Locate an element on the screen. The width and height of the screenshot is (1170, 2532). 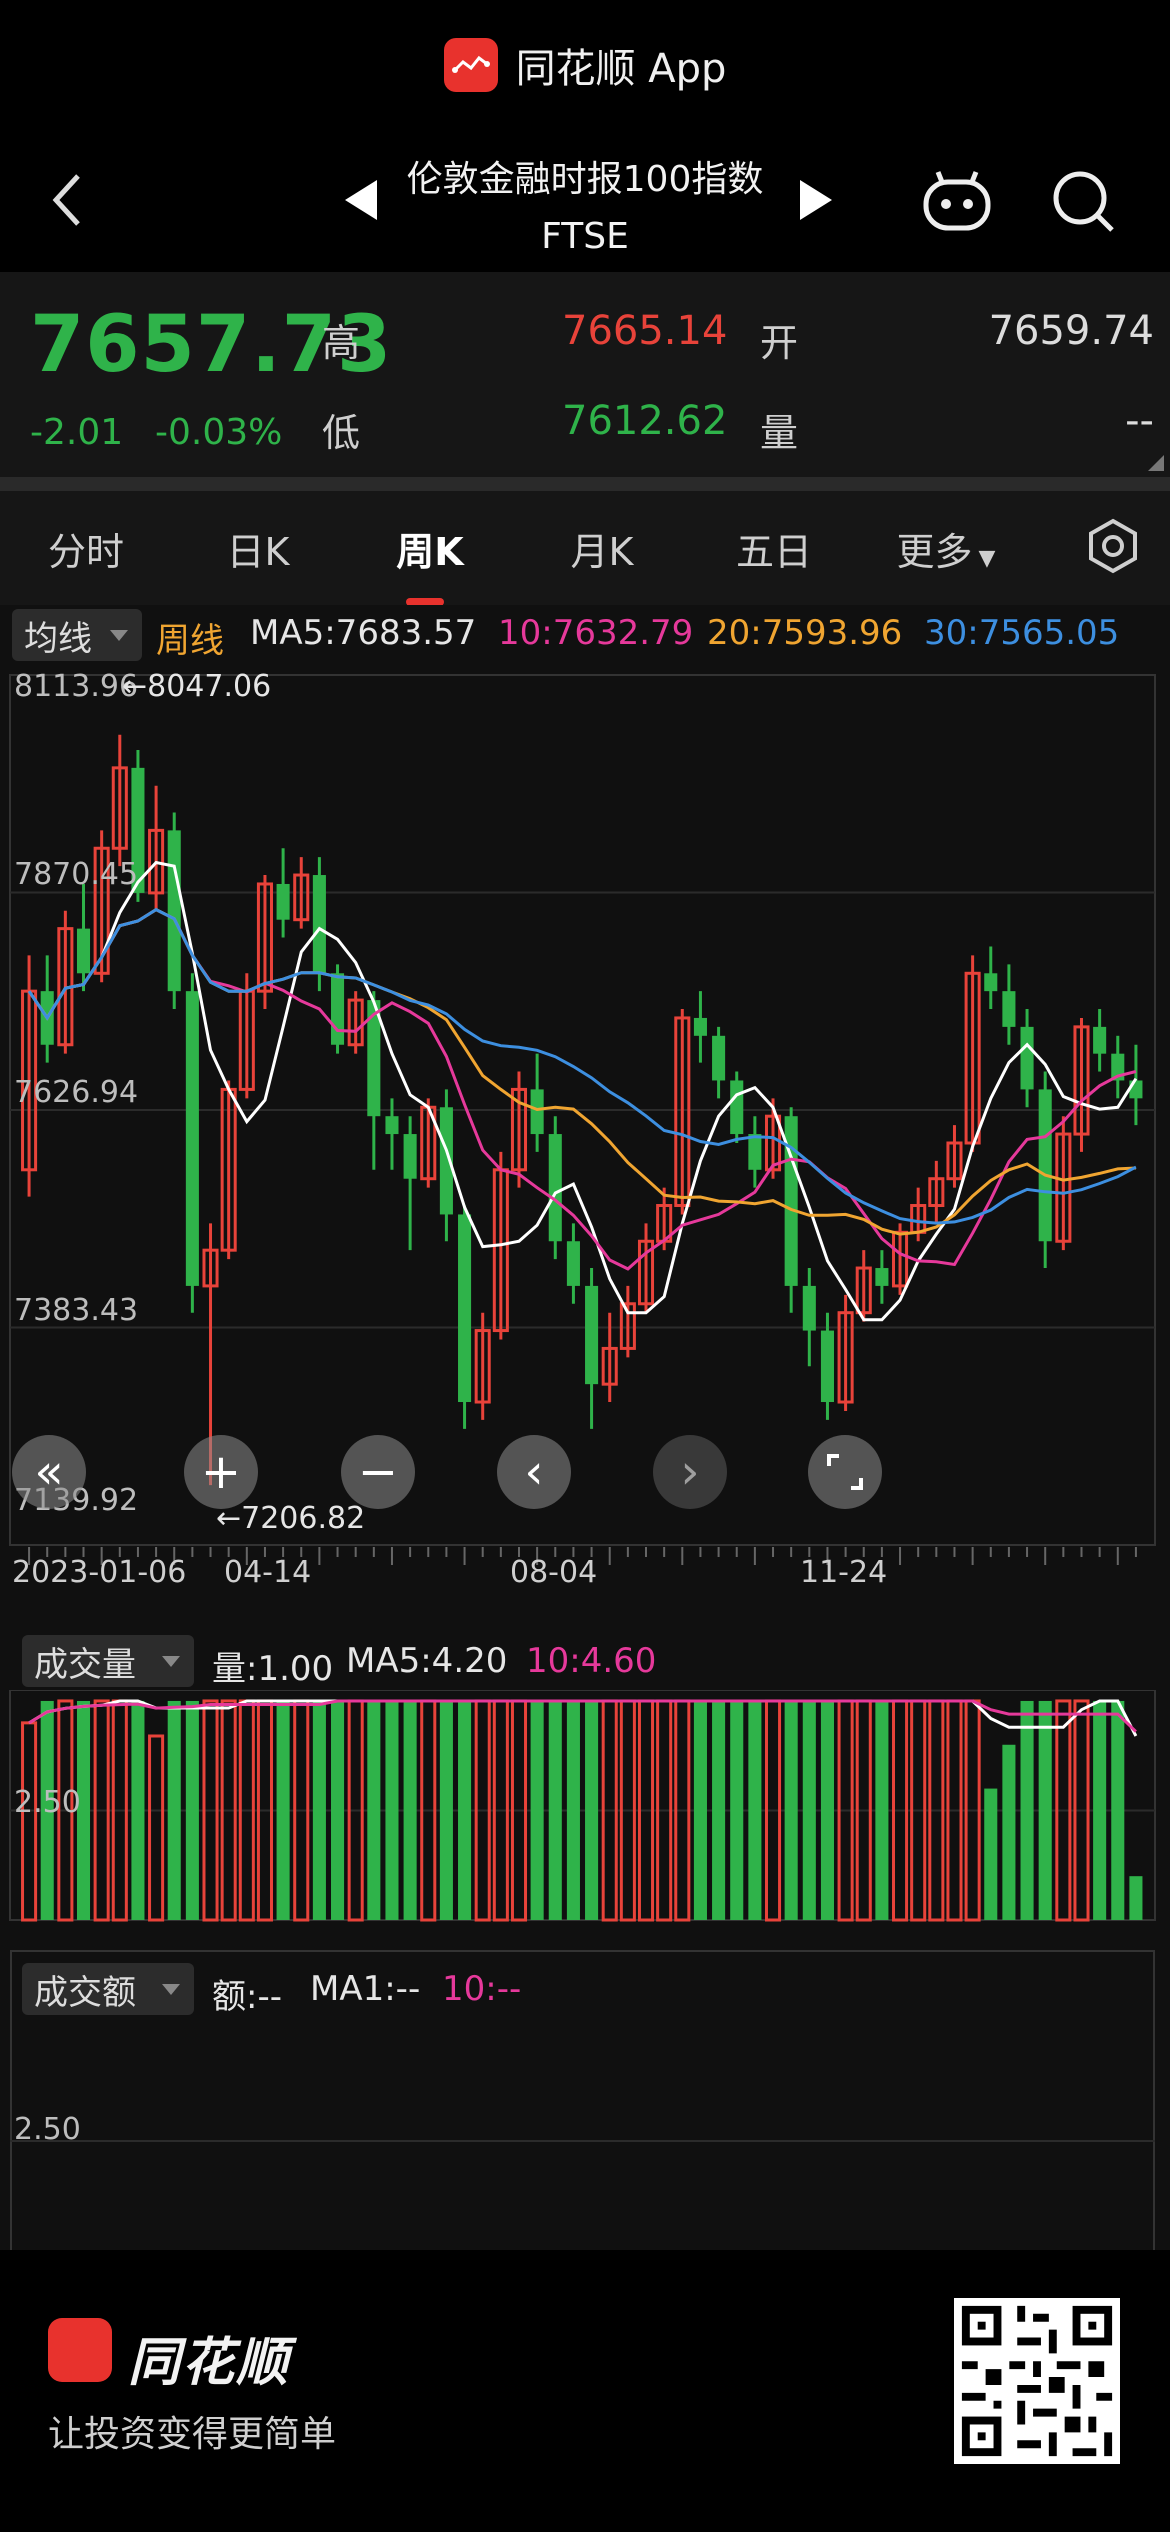
low-marker: ←7206.82 is located at coordinates (291, 1518).